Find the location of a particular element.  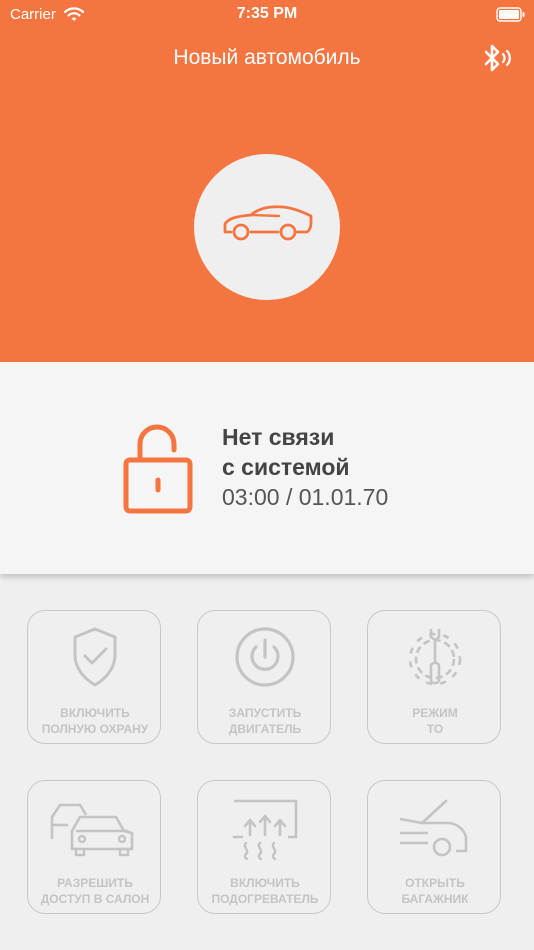

tile-label: ВКЛЮЧИТЬ ПОЛНУЮ ОХРАНУ is located at coordinates (95, 721).